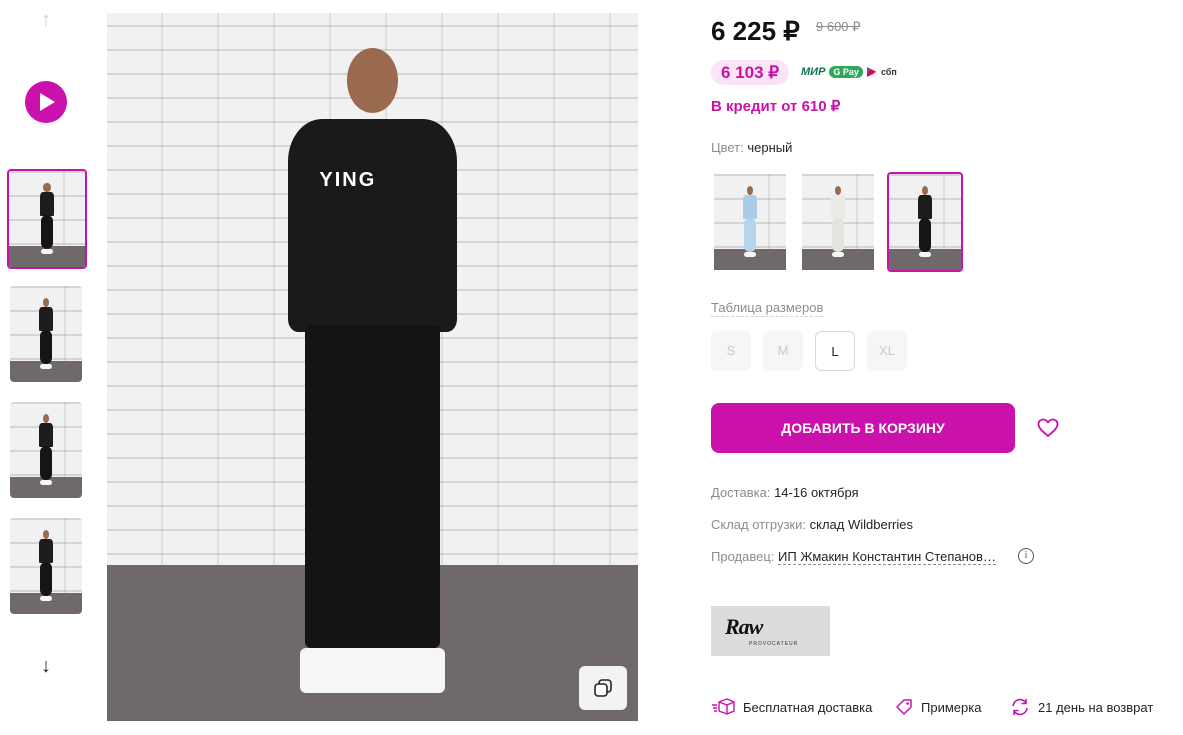 This screenshot has width=1183, height=735. Describe the element at coordinates (755, 31) in the screenshot. I see `current-price: 6 225 ₽` at that location.